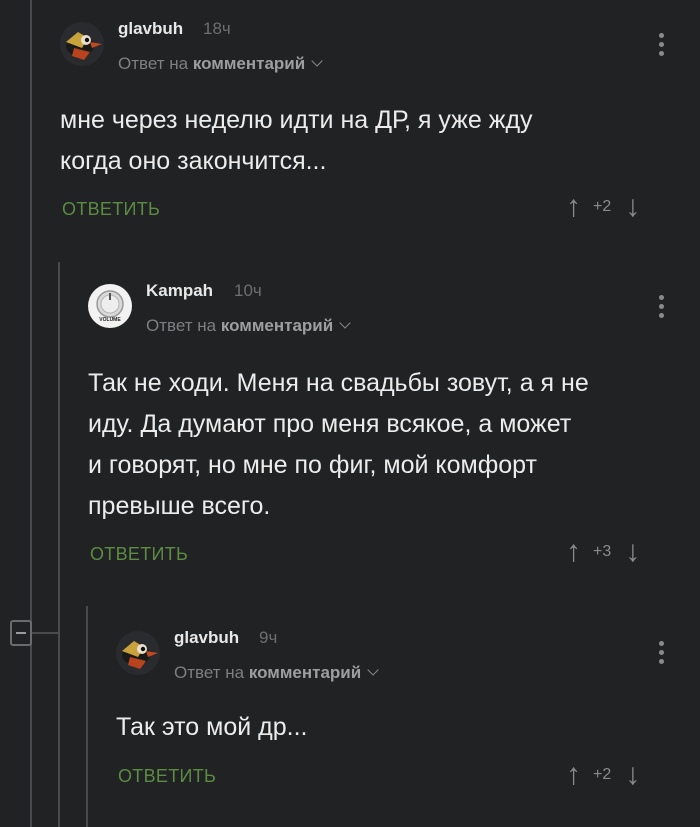  What do you see at coordinates (312, 465) in the screenshot?
I see `comment-text-line: и говорят, но мне по фиг, мой комфорт` at bounding box center [312, 465].